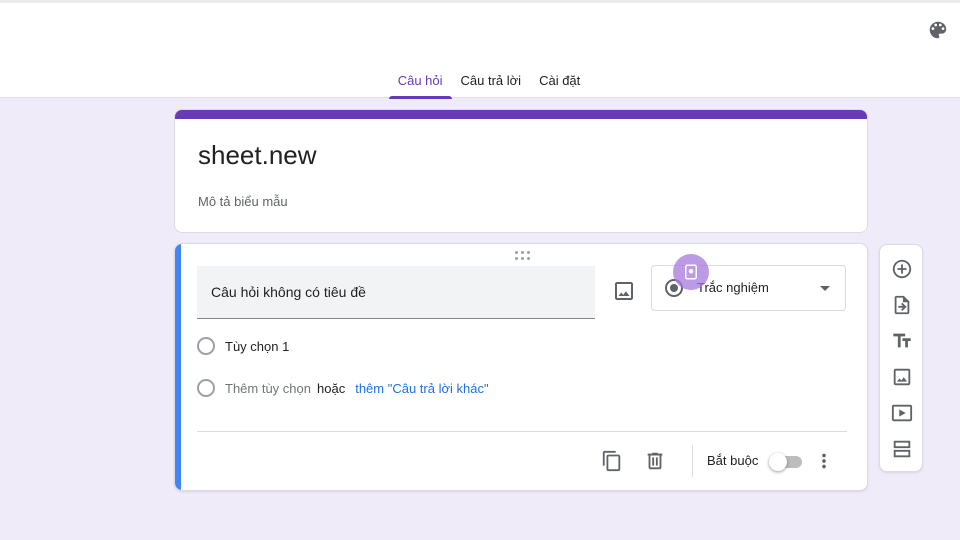 The height and width of the screenshot is (540, 960). What do you see at coordinates (733, 287) in the screenshot?
I see `question-type-label: Trắc nghiệm` at bounding box center [733, 287].